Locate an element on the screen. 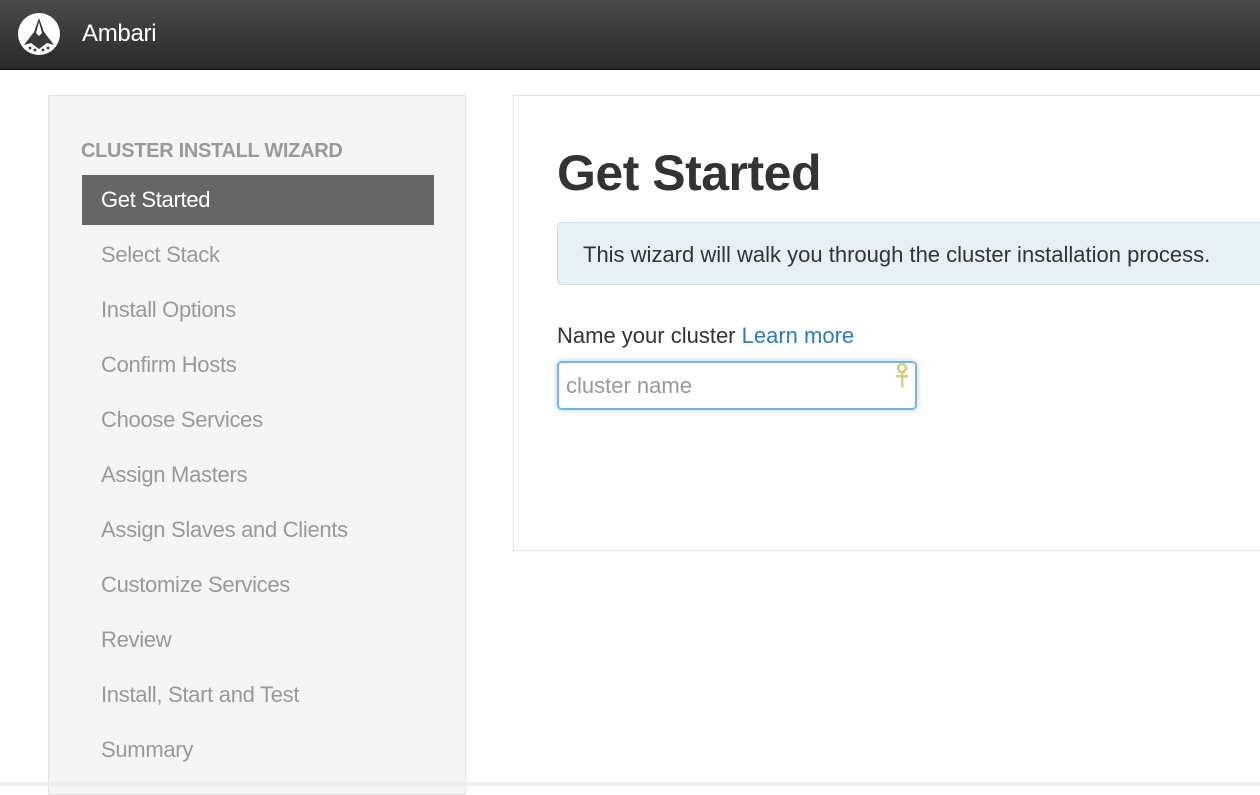 The width and height of the screenshot is (1260, 795). step-customize-services: Customize Services is located at coordinates (258, 587).